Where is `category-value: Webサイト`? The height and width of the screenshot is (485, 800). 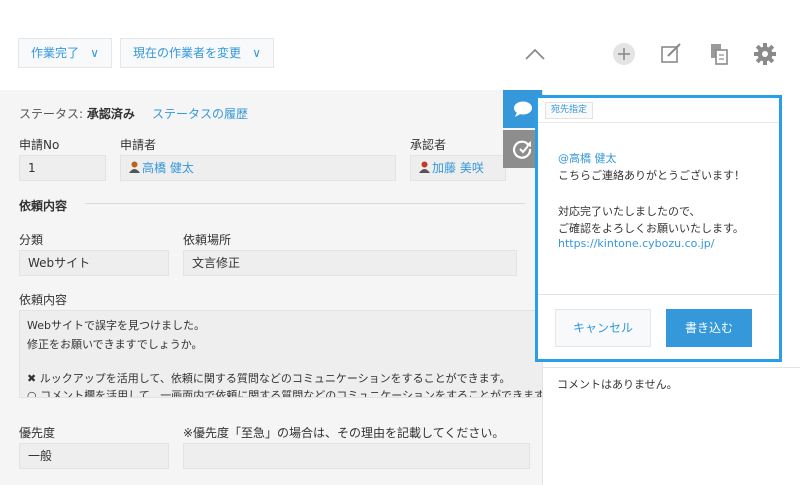 category-value: Webサイト is located at coordinates (94, 263).